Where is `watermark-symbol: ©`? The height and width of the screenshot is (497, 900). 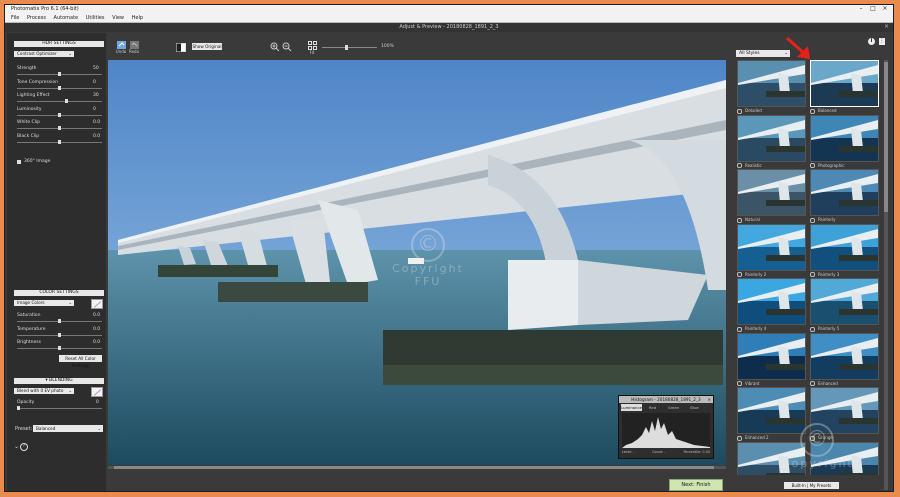
watermark-symbol: © is located at coordinates (817, 440).